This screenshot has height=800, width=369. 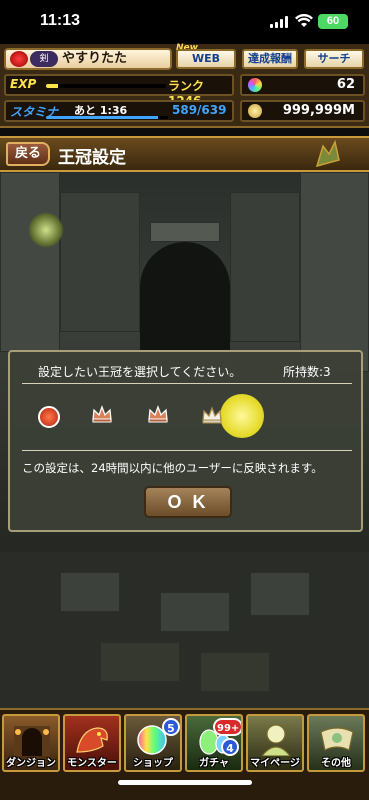 What do you see at coordinates (255, 111) in the screenshot?
I see `coin-icon` at bounding box center [255, 111].